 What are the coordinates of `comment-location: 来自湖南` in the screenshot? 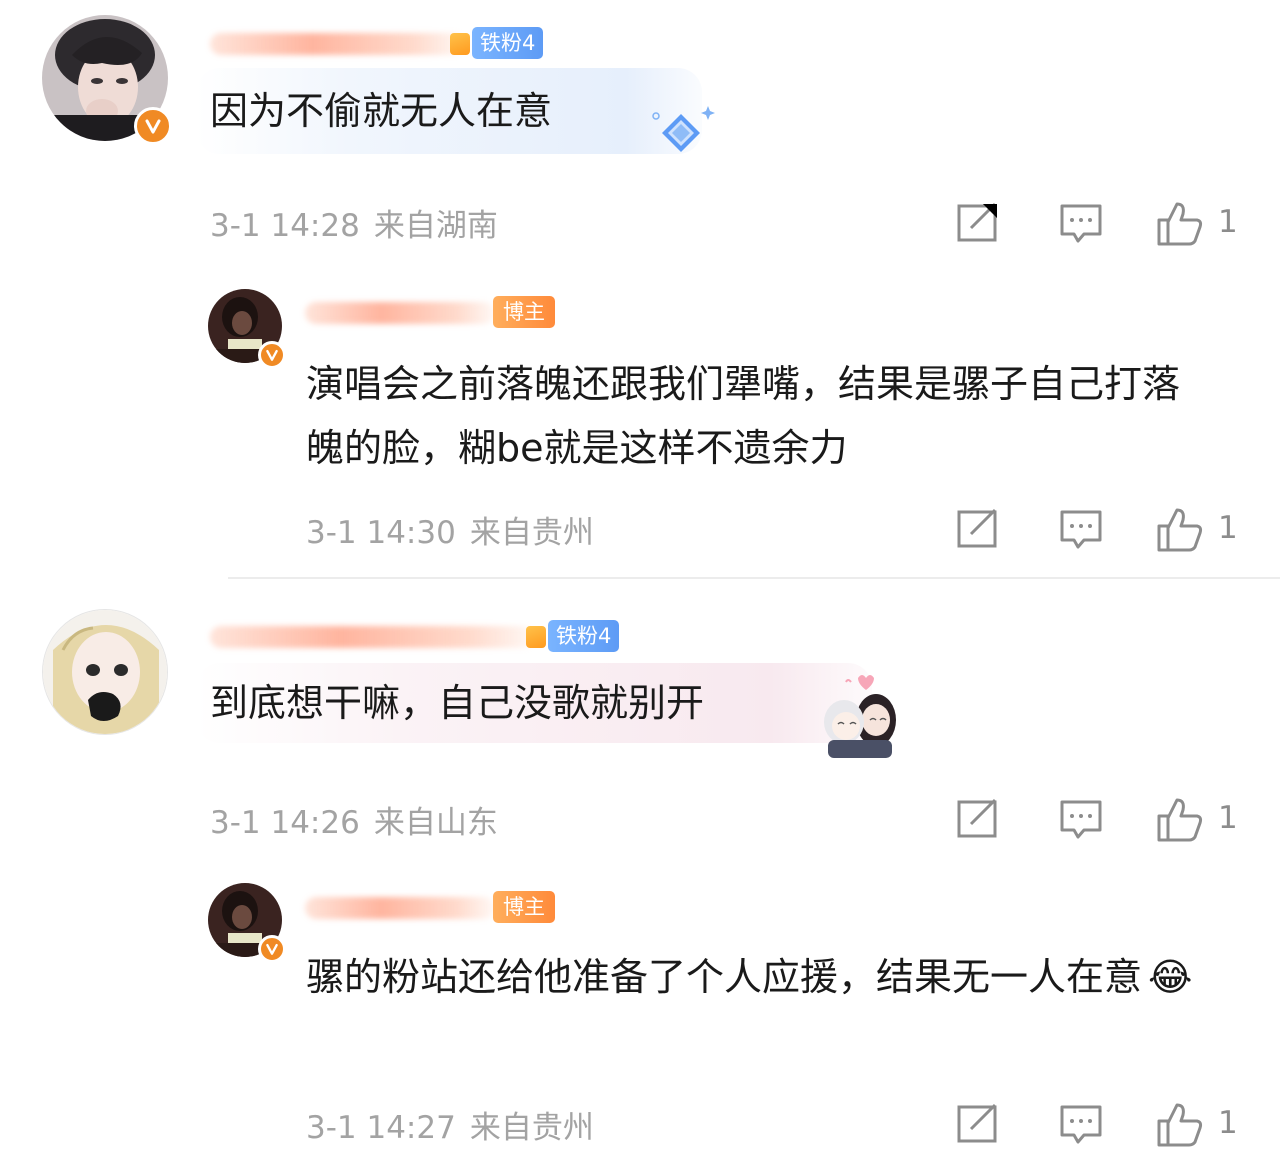 It's located at (435, 226).